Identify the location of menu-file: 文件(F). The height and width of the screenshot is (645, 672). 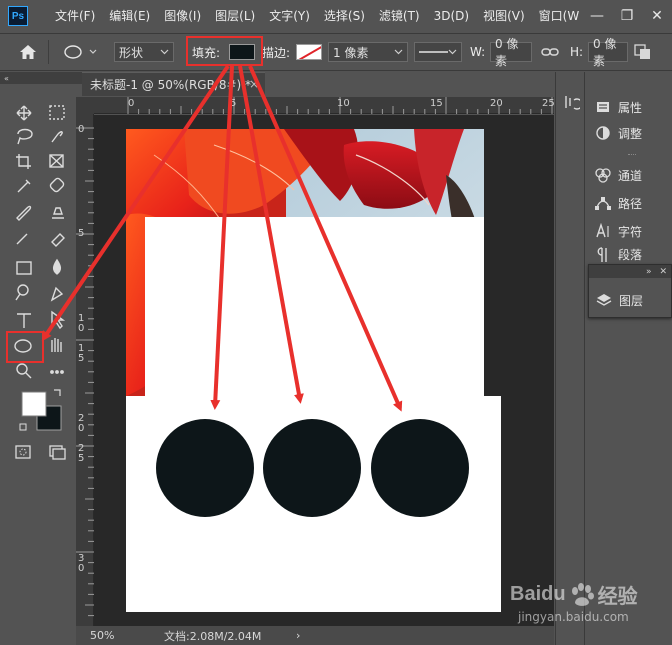
(75, 16).